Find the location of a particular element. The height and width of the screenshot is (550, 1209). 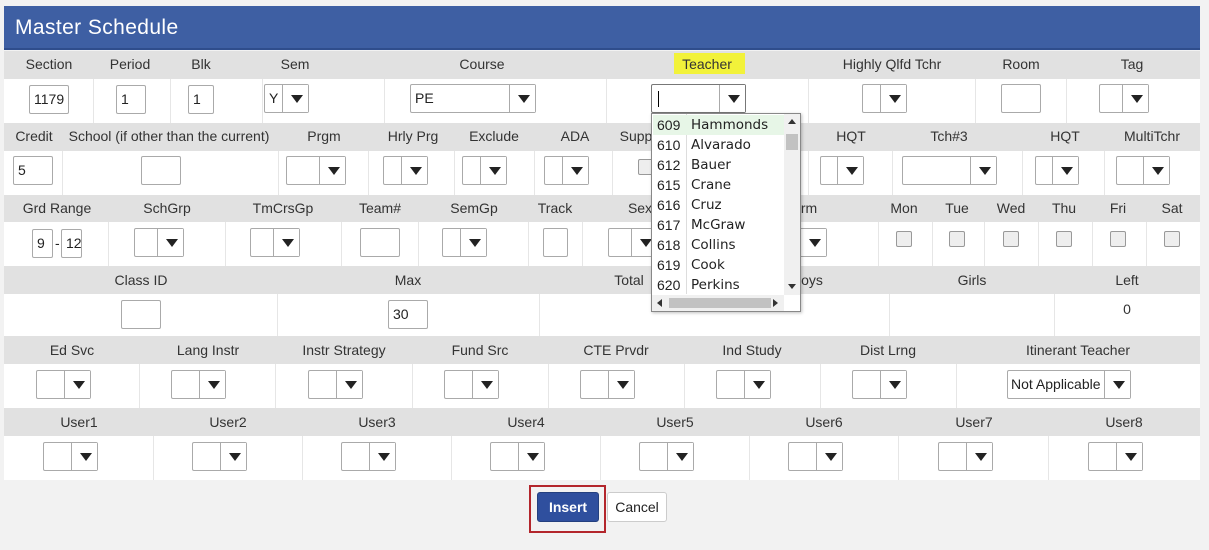

teacher-option: 617 McGraw is located at coordinates (719, 225).